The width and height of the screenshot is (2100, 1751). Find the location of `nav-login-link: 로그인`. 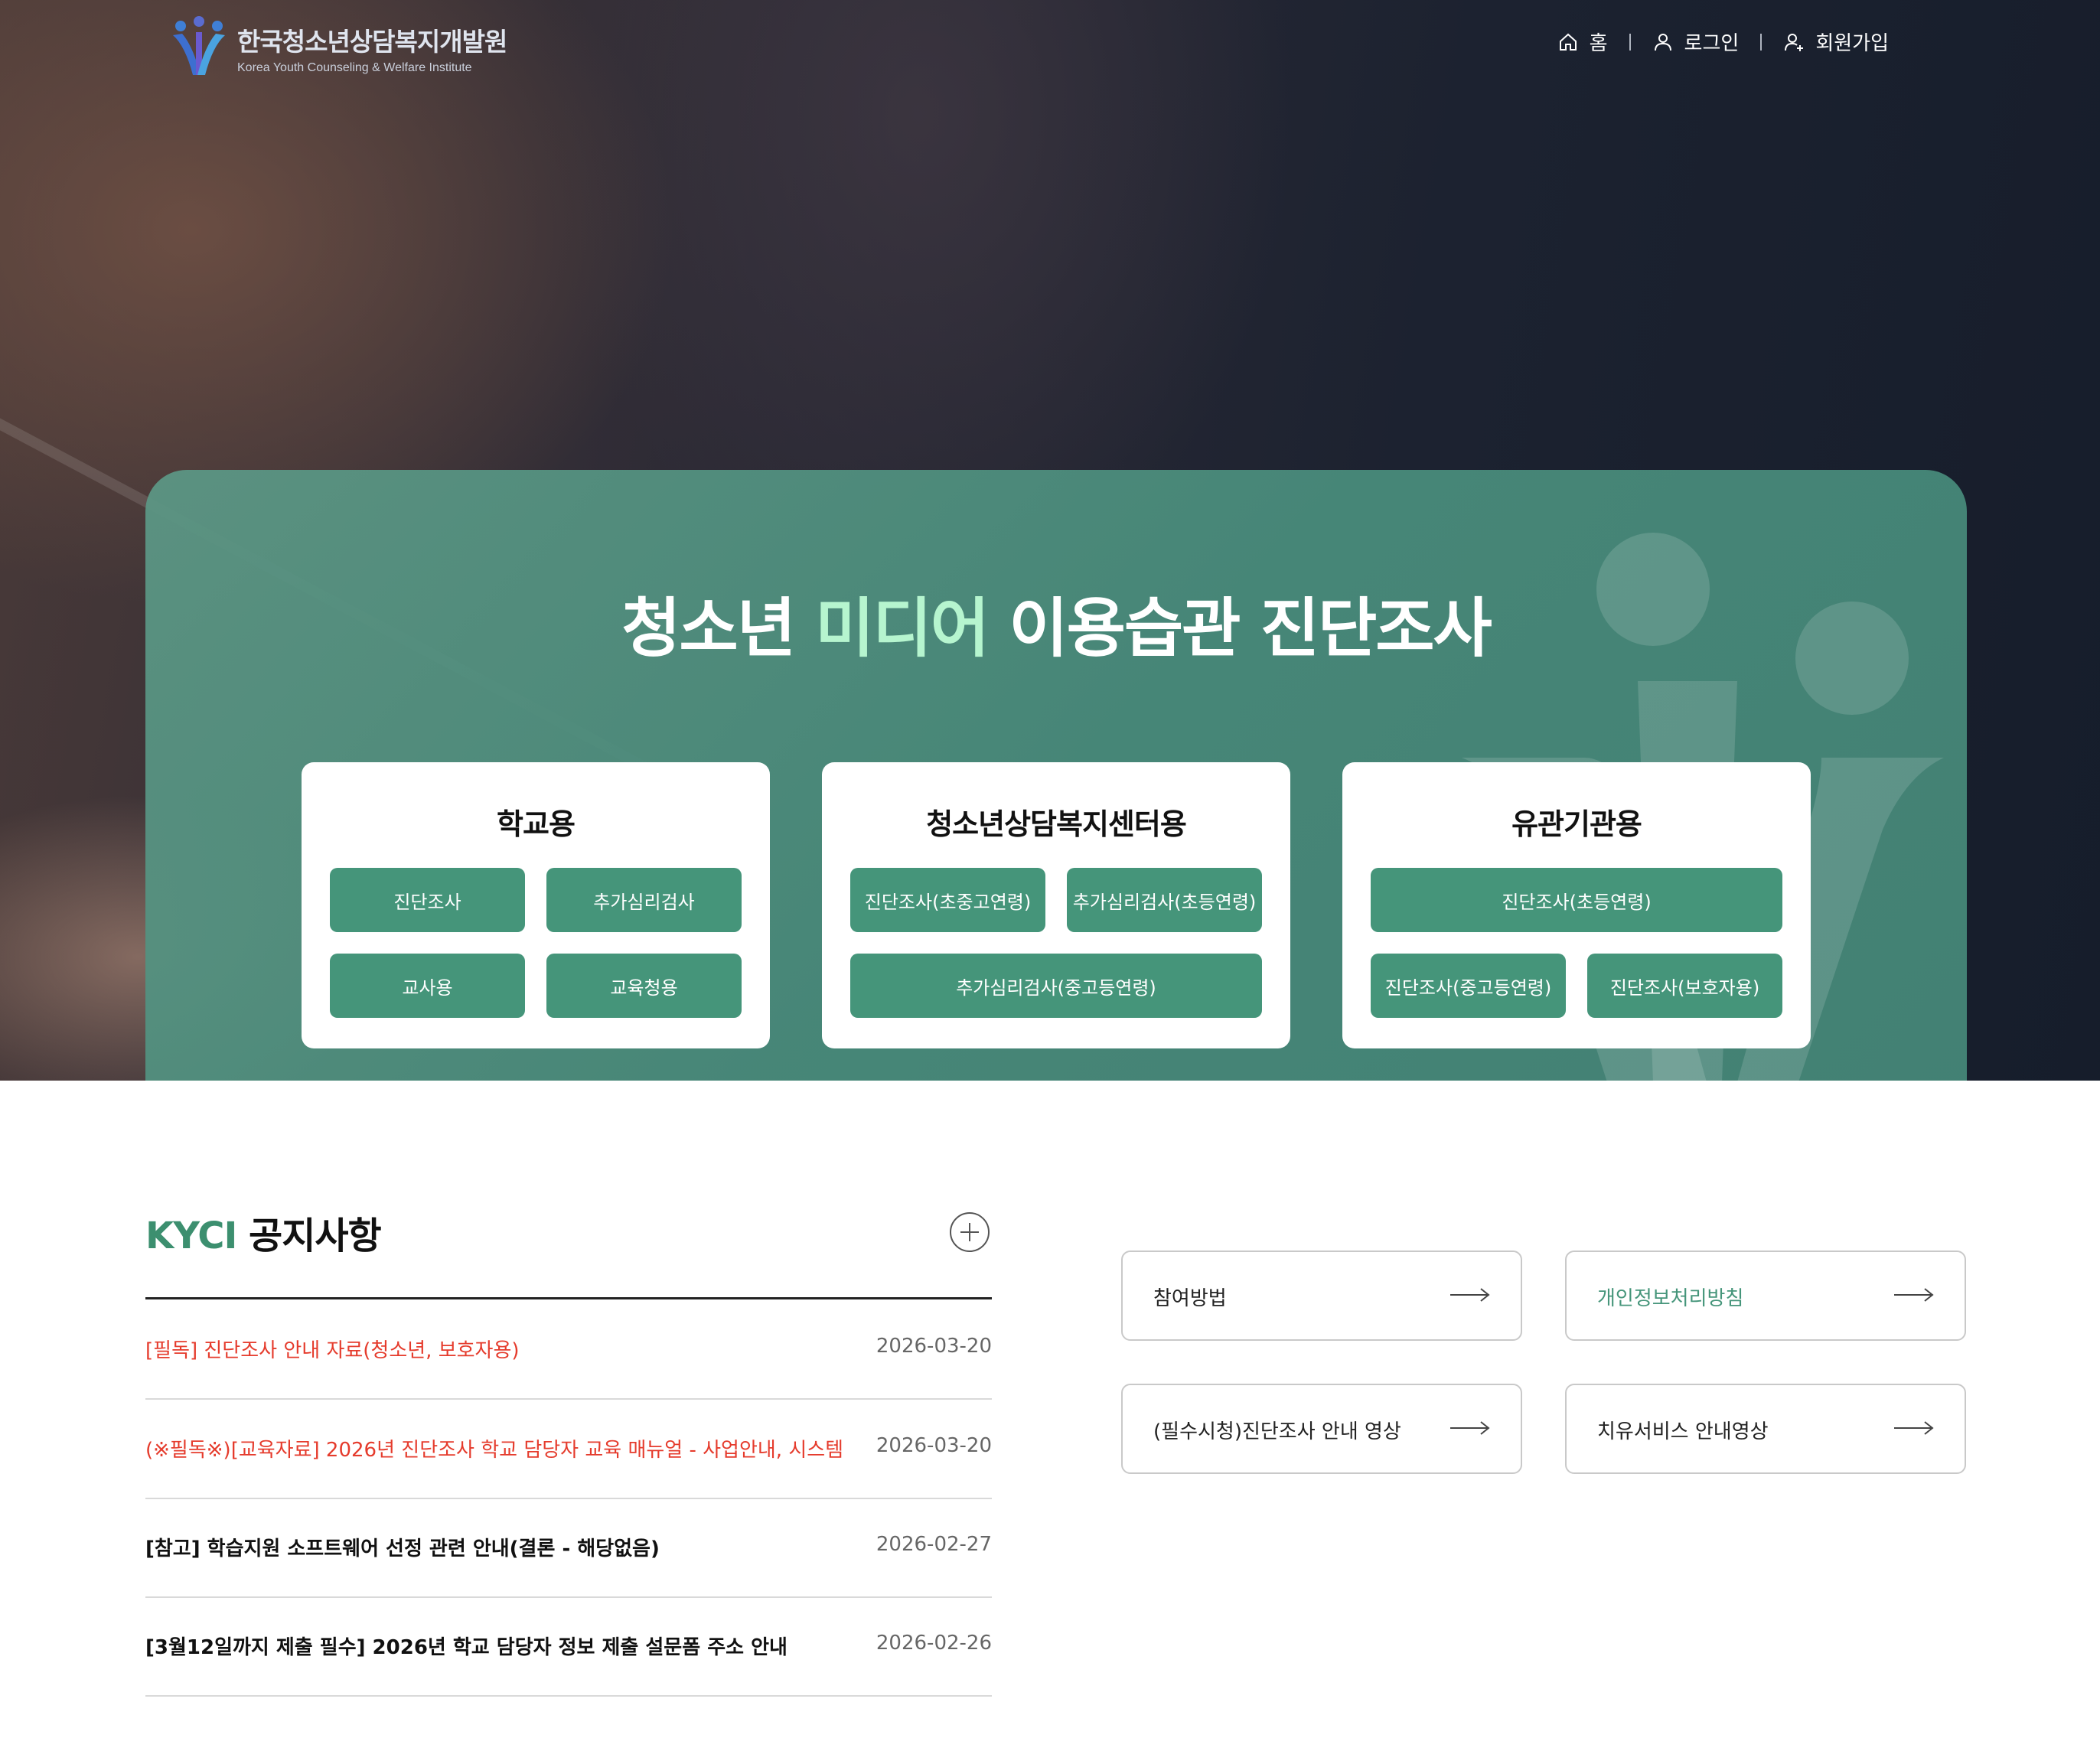

nav-login-link: 로그인 is located at coordinates (1696, 42).